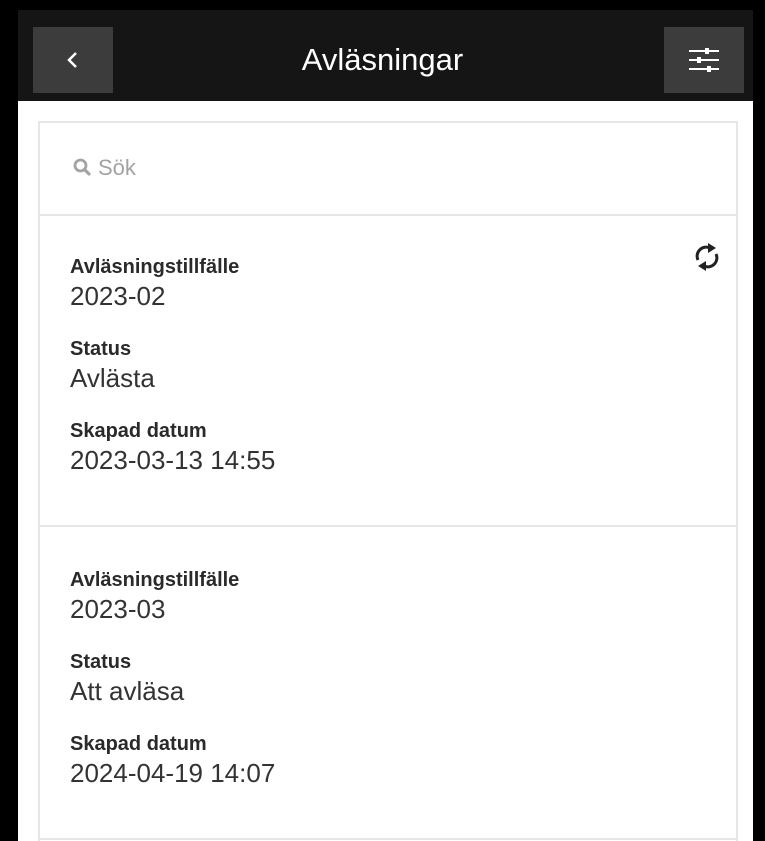 Image resolution: width=765 pixels, height=841 pixels. I want to click on sliders-icon, so click(704, 60).